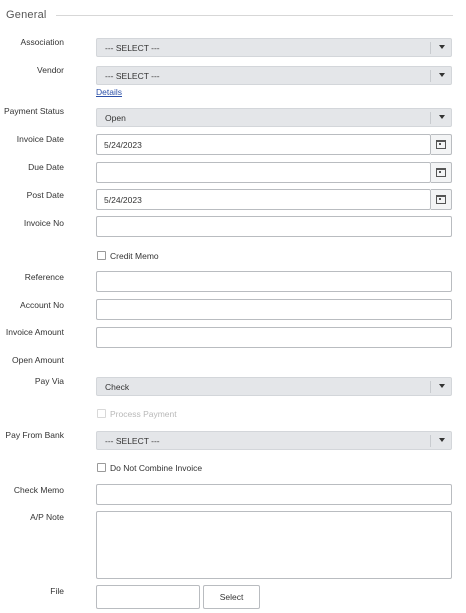 The height and width of the screenshot is (613, 466). I want to click on post-date-input: 5/24/2023, so click(263, 199).